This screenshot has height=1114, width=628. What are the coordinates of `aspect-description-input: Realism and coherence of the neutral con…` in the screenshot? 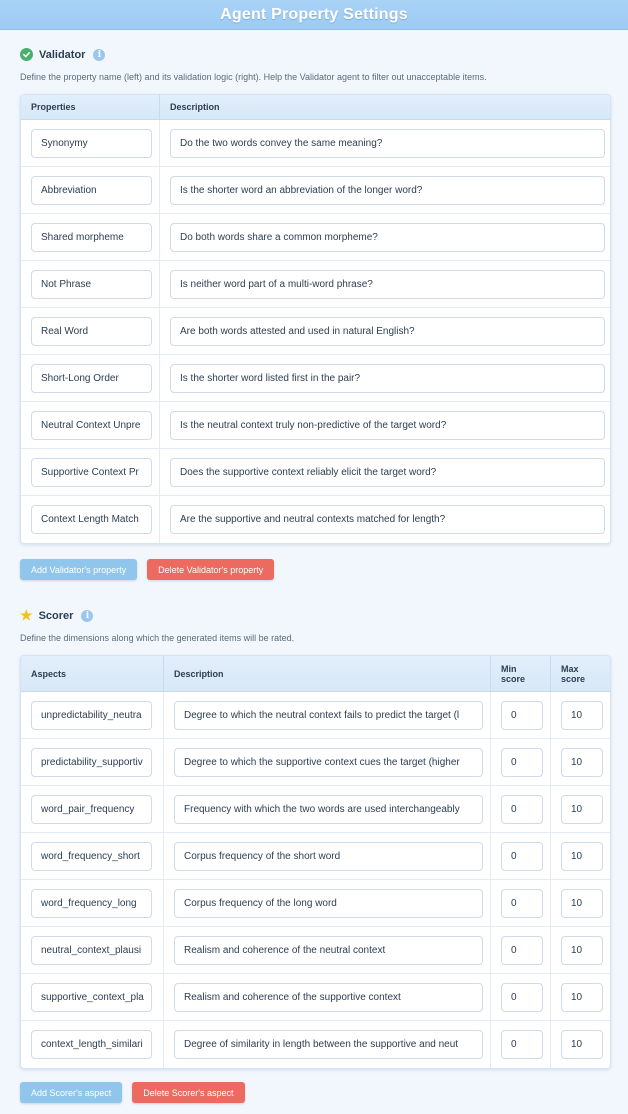 It's located at (328, 950).